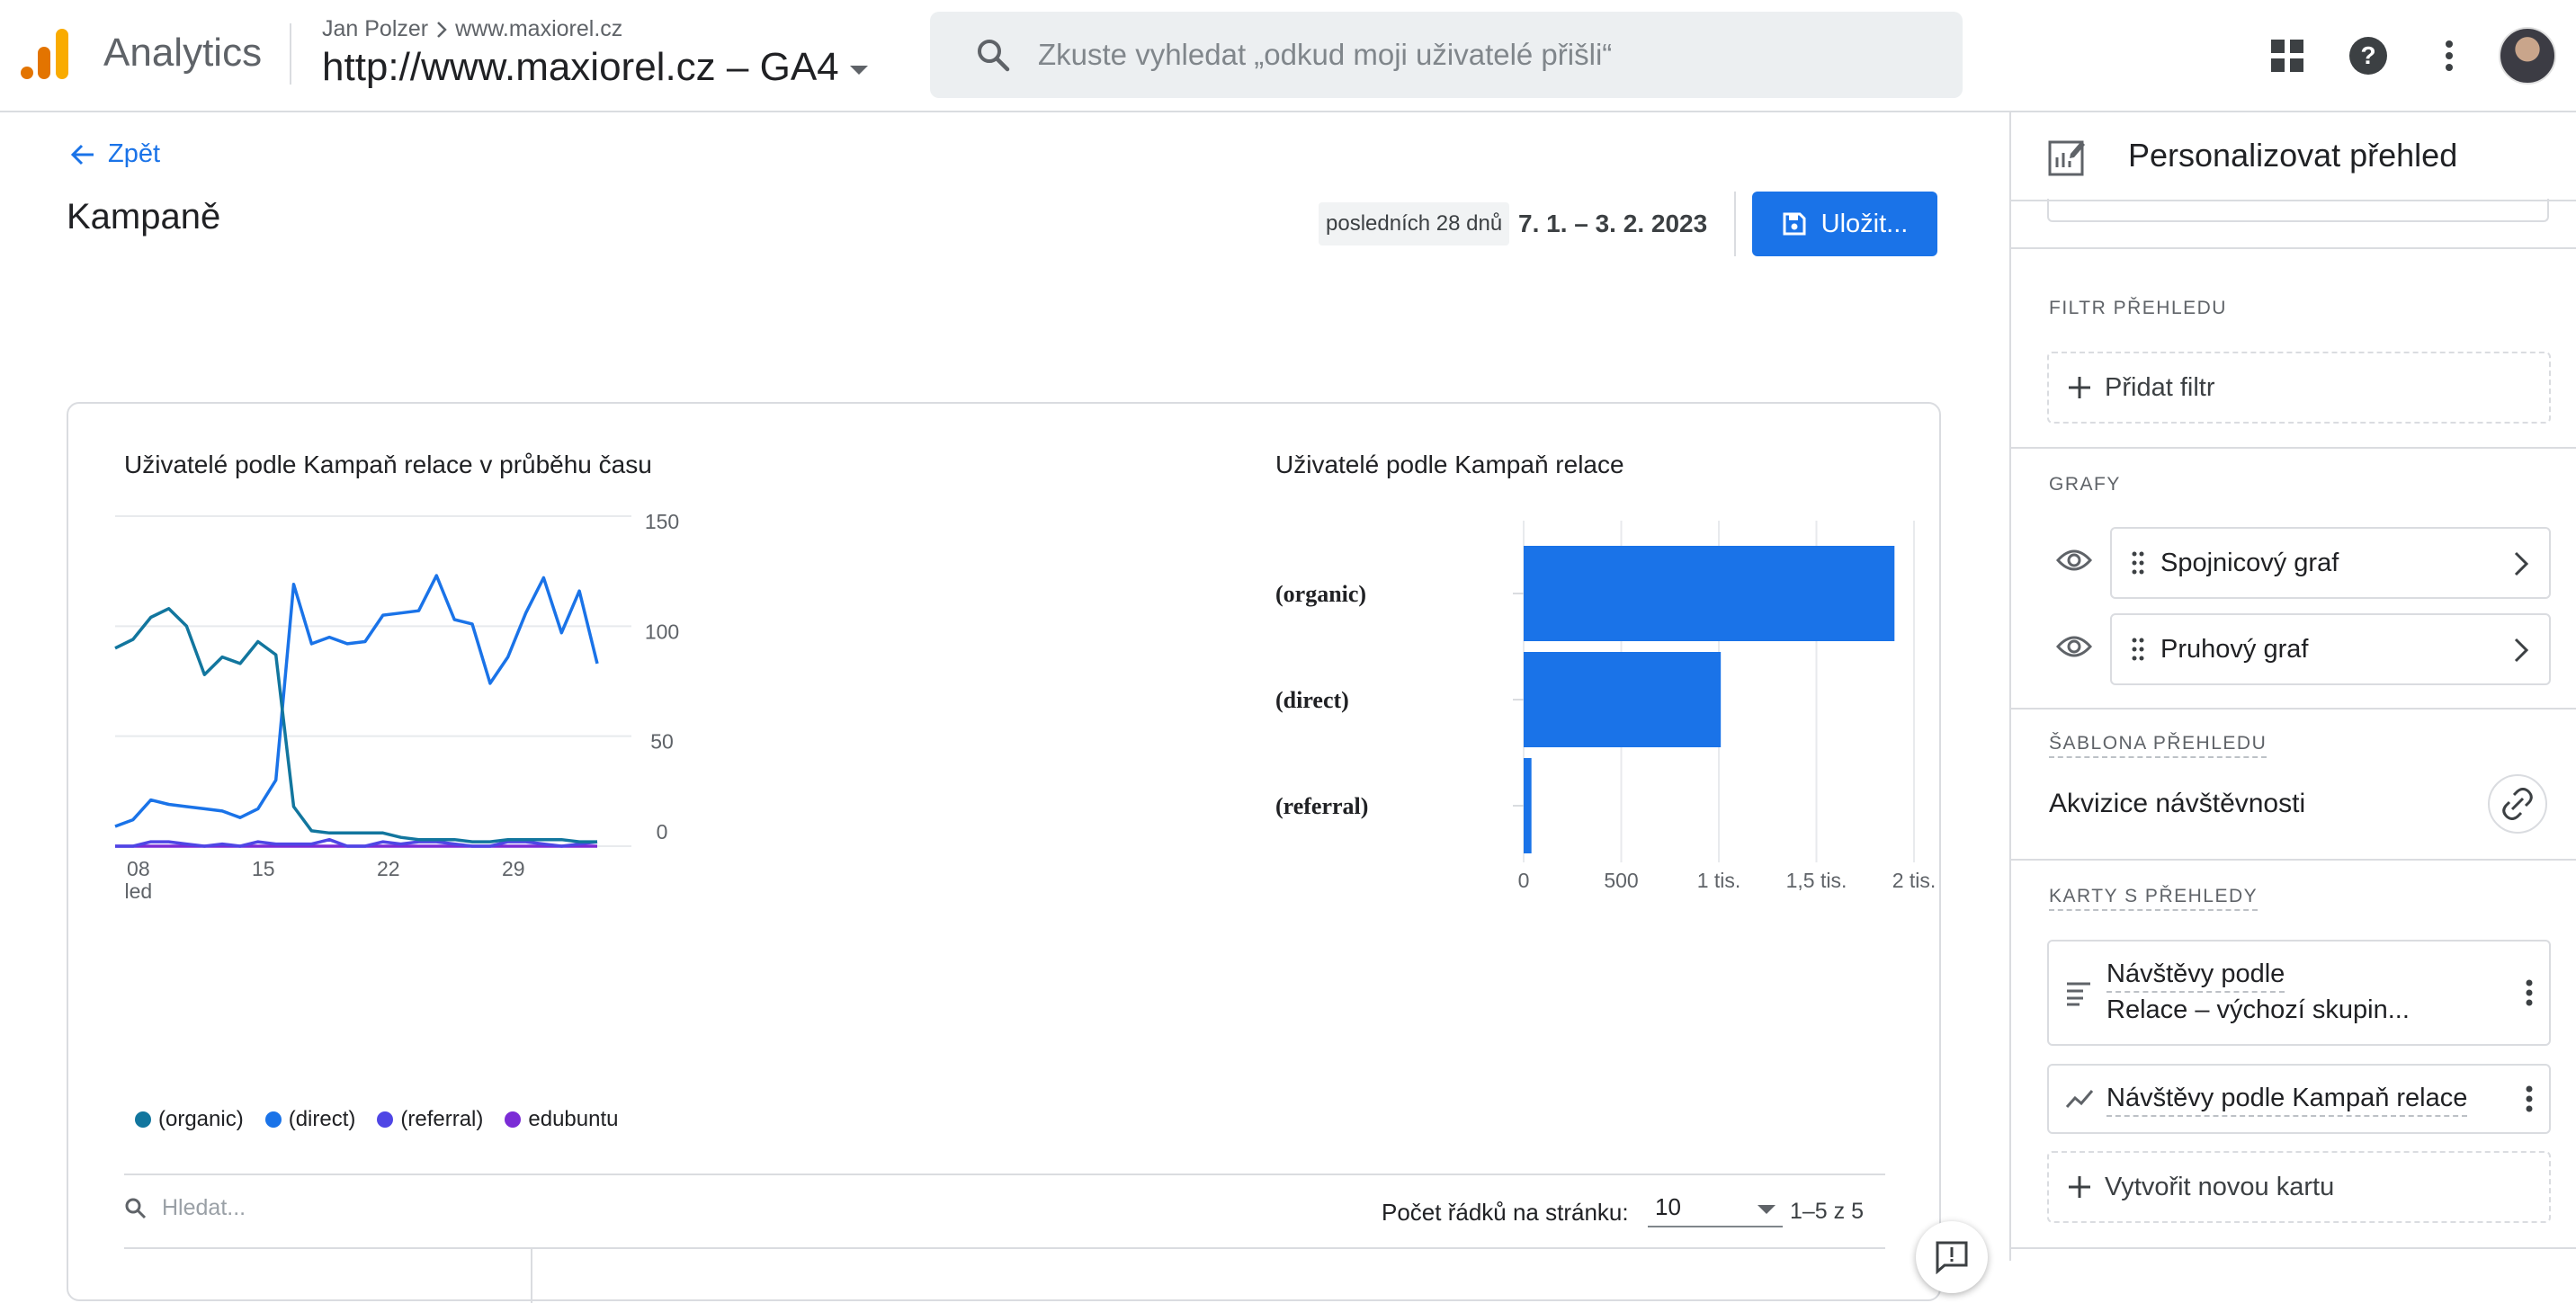 This screenshot has width=2576, height=1303. What do you see at coordinates (2066, 158) in the screenshot?
I see `customize-report-icon` at bounding box center [2066, 158].